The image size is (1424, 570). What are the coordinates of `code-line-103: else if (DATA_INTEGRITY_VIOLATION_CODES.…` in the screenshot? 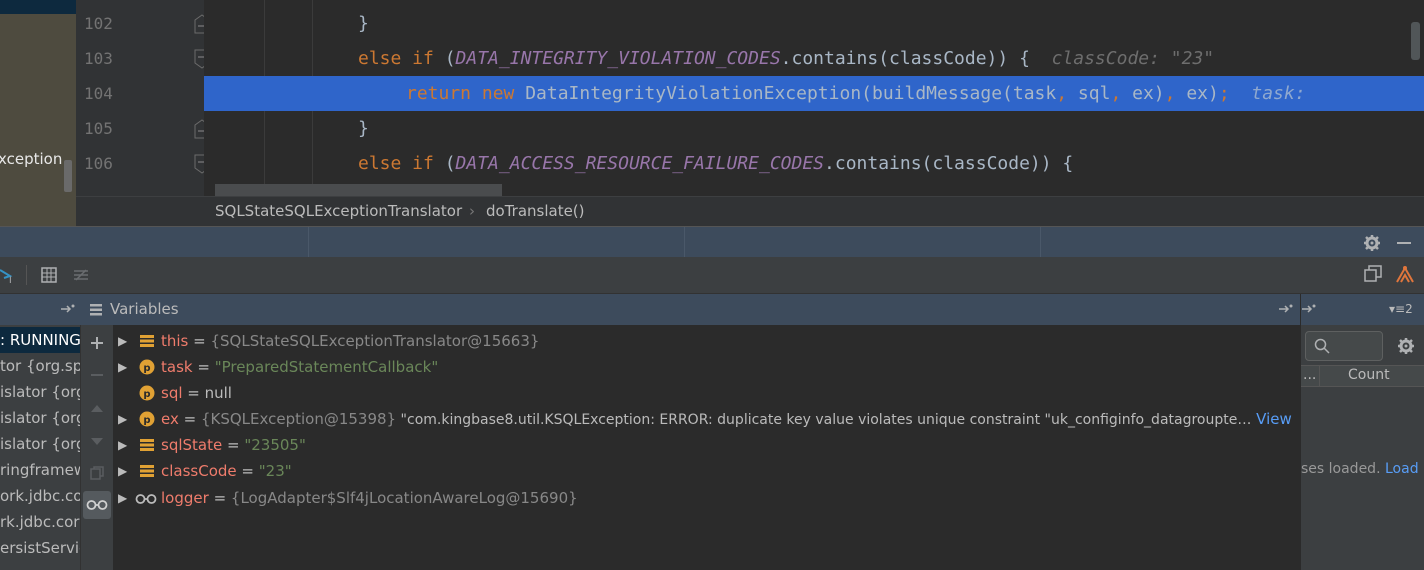 It's located at (814, 58).